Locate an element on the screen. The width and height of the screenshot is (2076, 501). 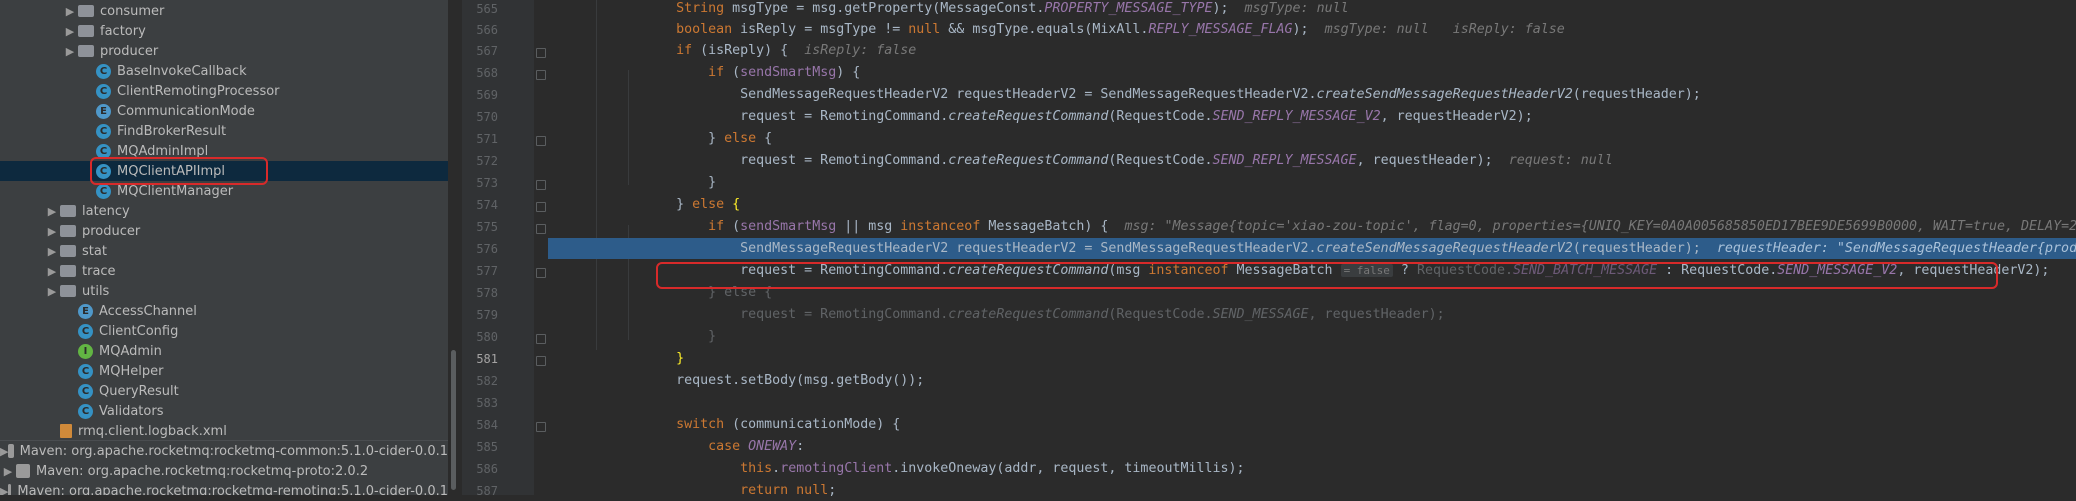
tree-item-label: rmq.client.logback.xml is located at coordinates (152, 431).